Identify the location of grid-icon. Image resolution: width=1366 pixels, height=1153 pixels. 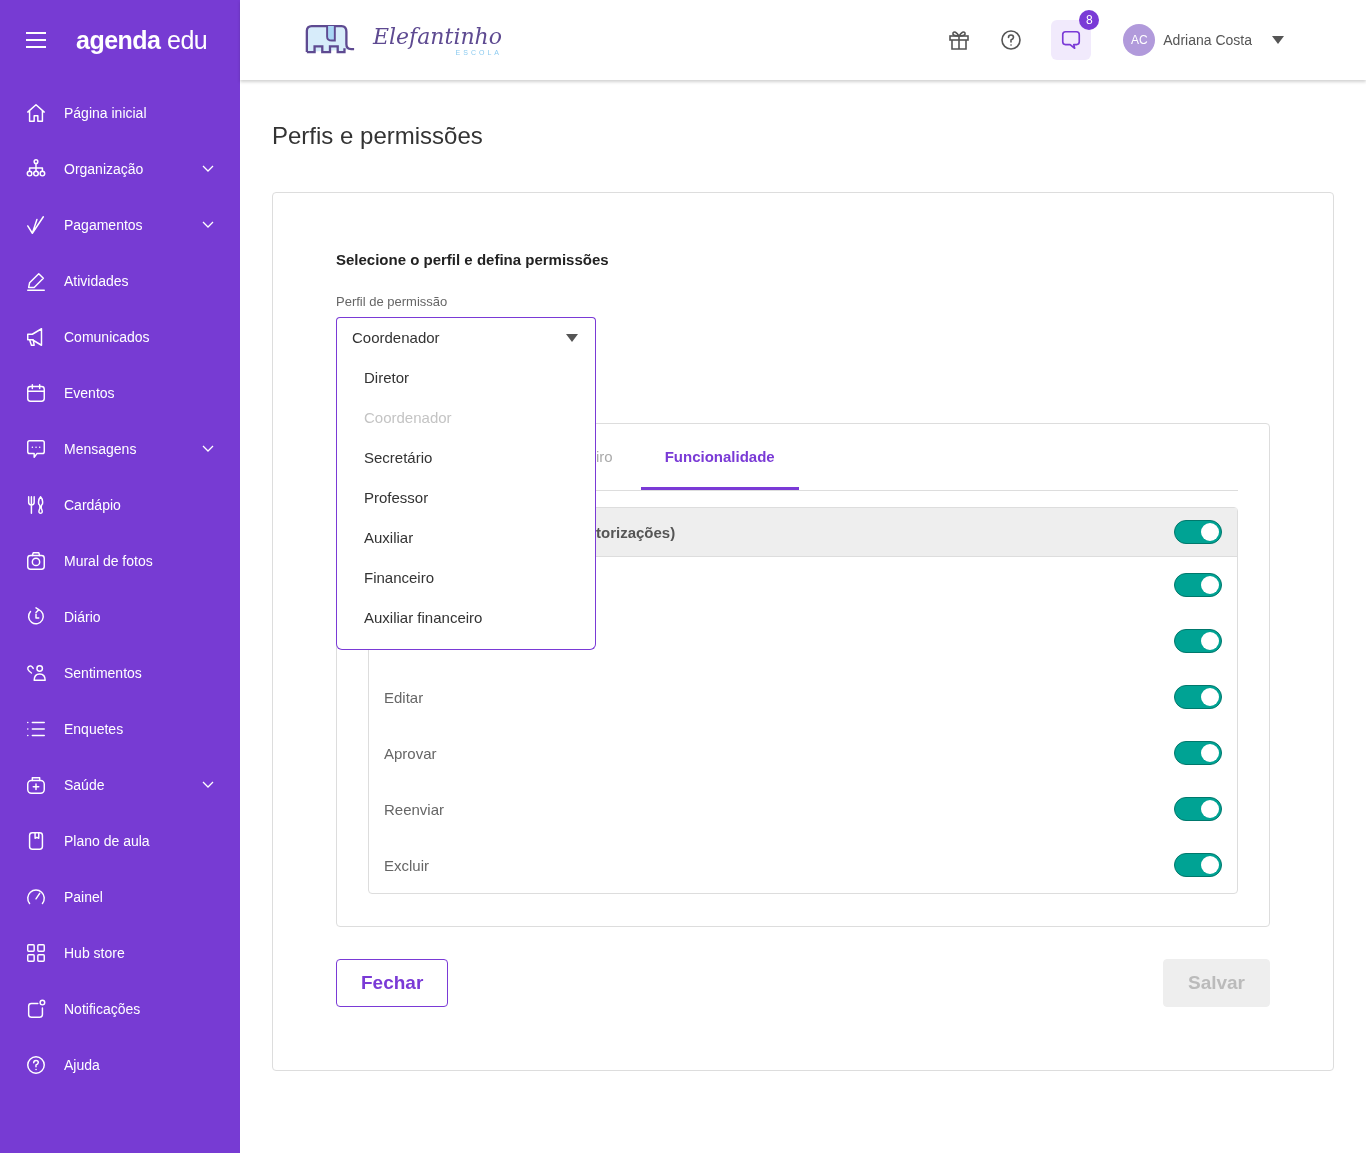
(36, 953).